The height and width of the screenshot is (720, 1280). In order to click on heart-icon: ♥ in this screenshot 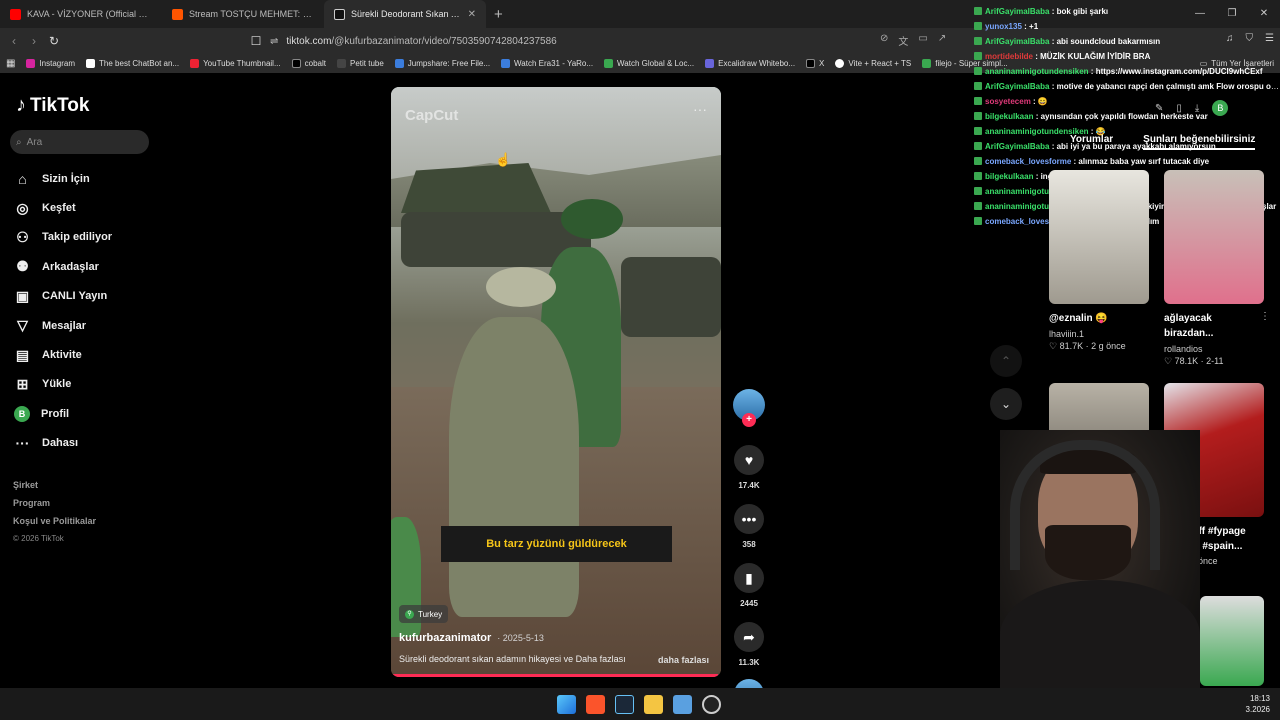, I will do `click(749, 460)`.